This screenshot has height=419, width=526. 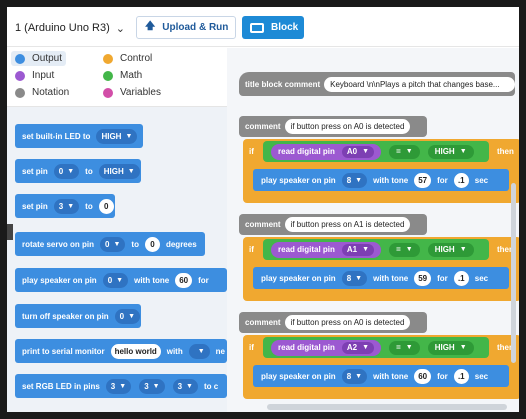 I want to click on read-digital-pin-block: read digital pin A2 ▼, so click(x=326, y=347).